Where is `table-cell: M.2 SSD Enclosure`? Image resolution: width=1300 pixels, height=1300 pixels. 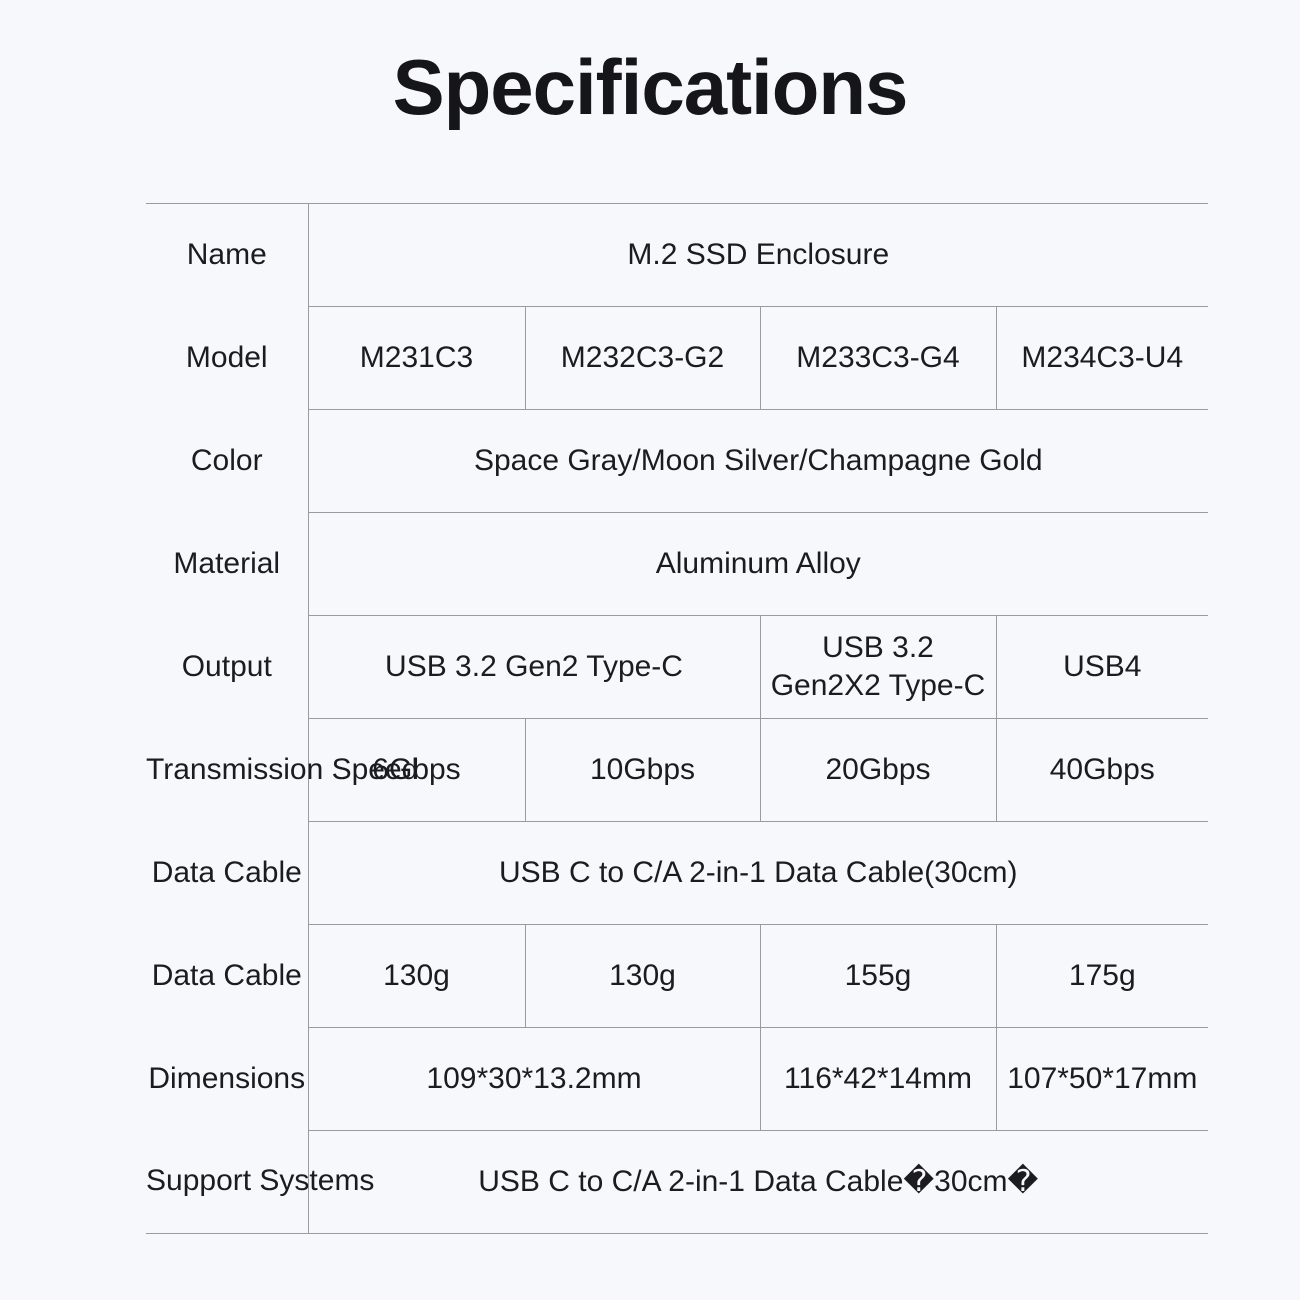 table-cell: M.2 SSD Enclosure is located at coordinates (758, 255).